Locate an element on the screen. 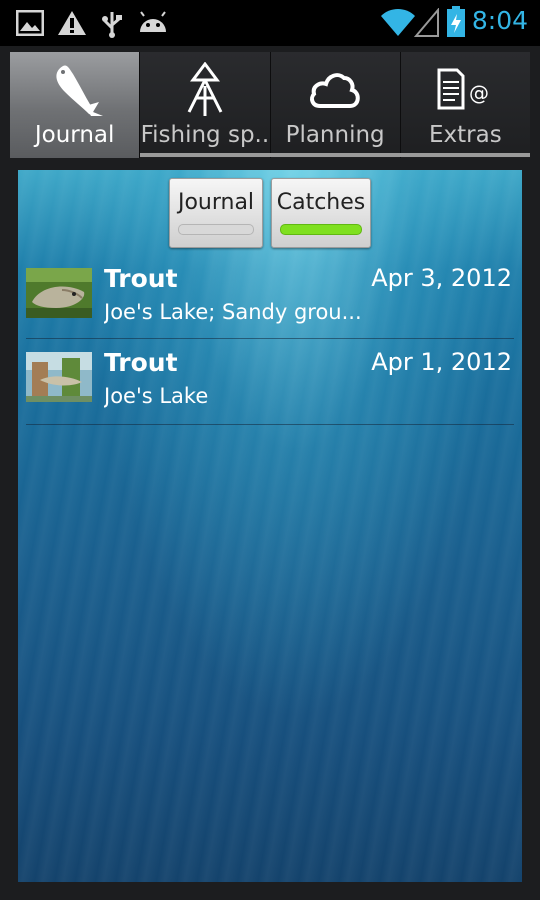  tab-fishing-spots: Fishing sp.. is located at coordinates (205, 105).